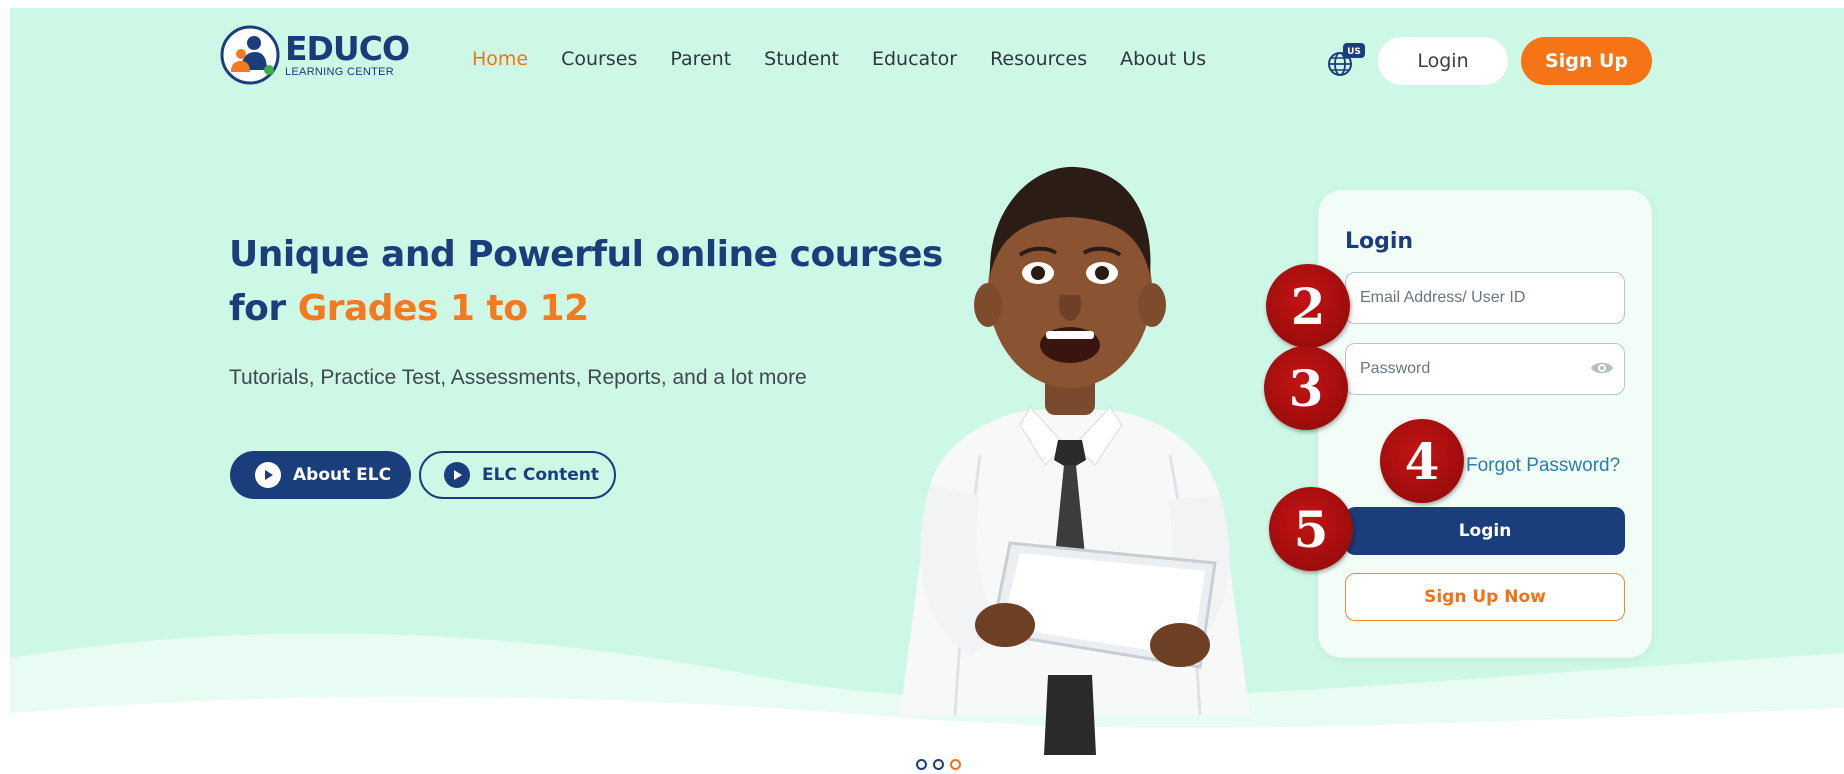 Image resolution: width=1844 pixels, height=774 pixels. What do you see at coordinates (1485, 298) in the screenshot?
I see `email-input` at bounding box center [1485, 298].